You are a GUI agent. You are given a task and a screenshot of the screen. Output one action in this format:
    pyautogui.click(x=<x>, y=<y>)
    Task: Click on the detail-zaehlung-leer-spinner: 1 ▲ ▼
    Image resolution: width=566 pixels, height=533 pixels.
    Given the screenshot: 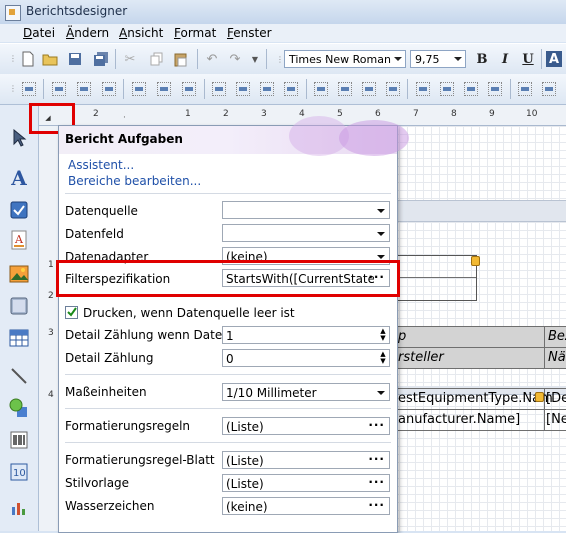 What is the action you would take?
    pyautogui.click(x=306, y=335)
    